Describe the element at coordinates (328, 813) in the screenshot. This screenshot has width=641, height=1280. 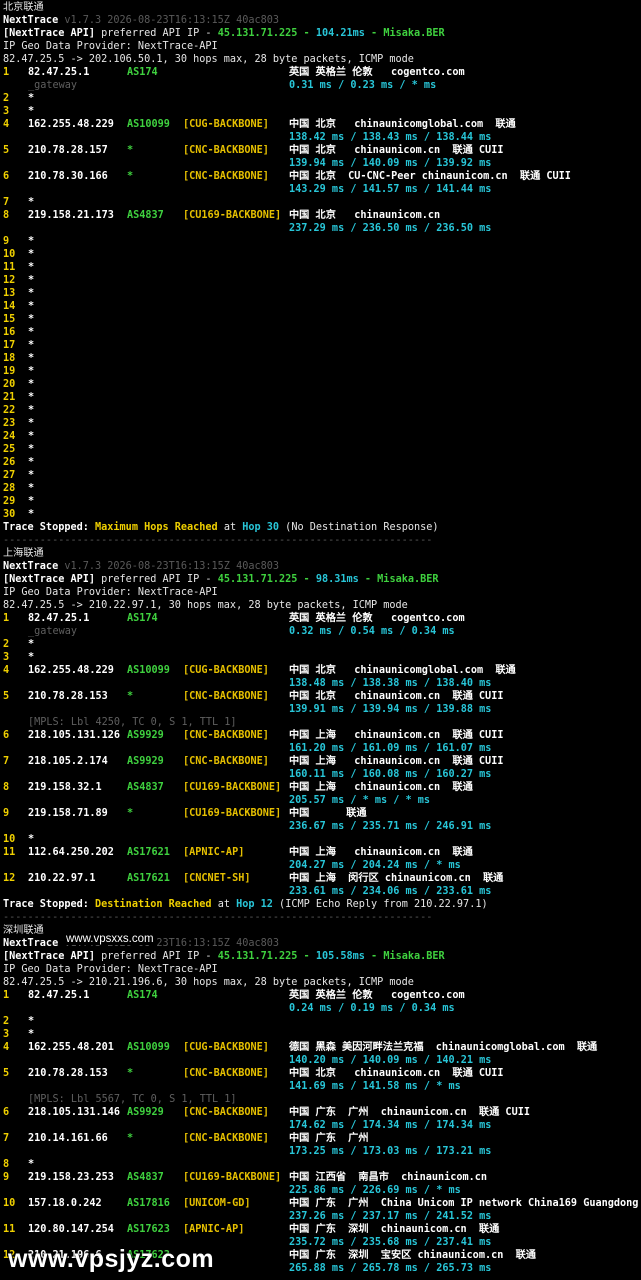
I see `hop-geo: 中国 联通` at that location.